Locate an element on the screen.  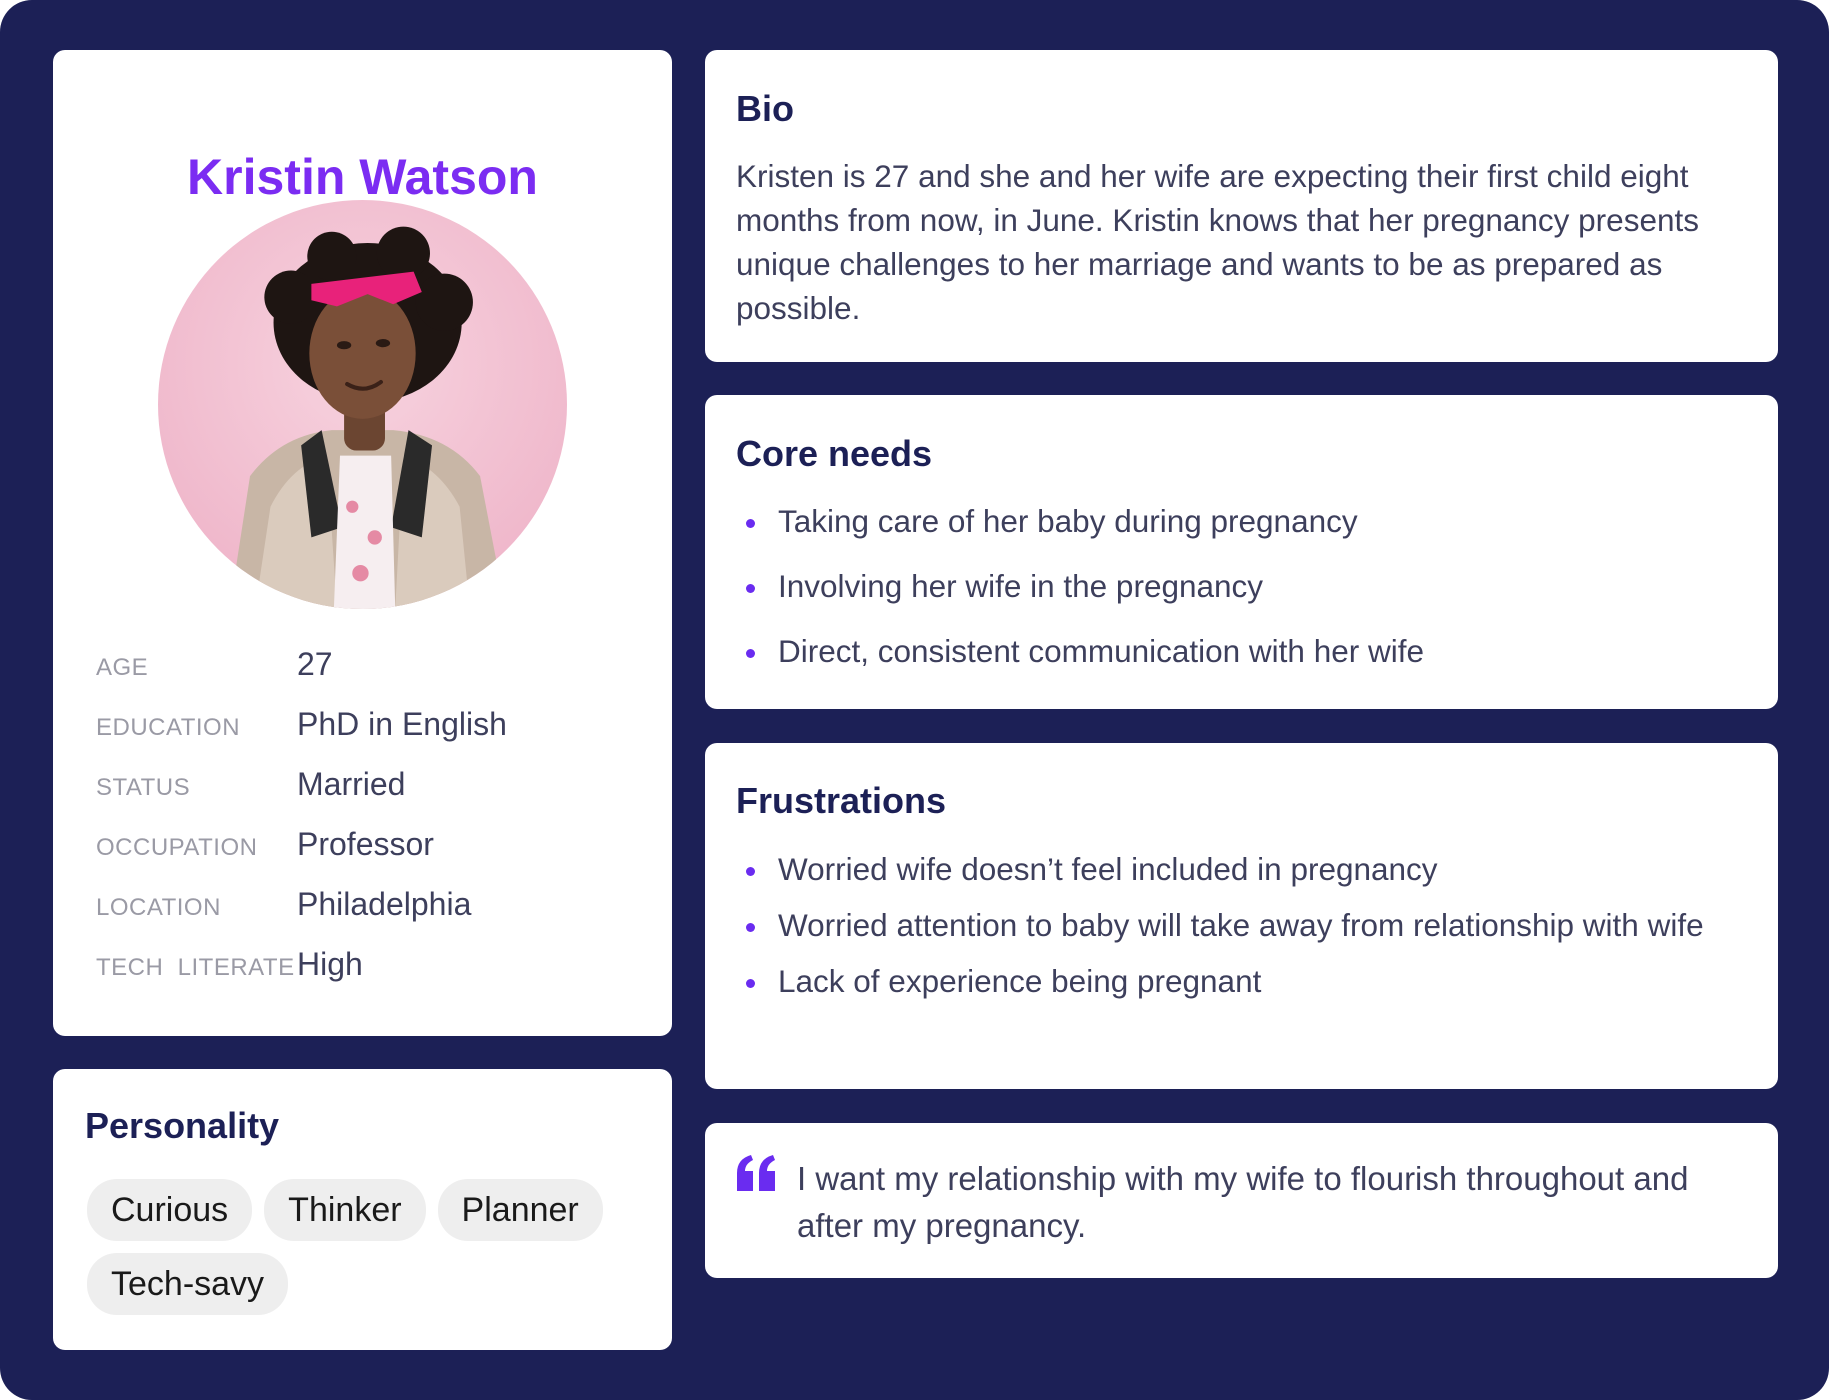
fact-label: STATUS is located at coordinates (143, 787).